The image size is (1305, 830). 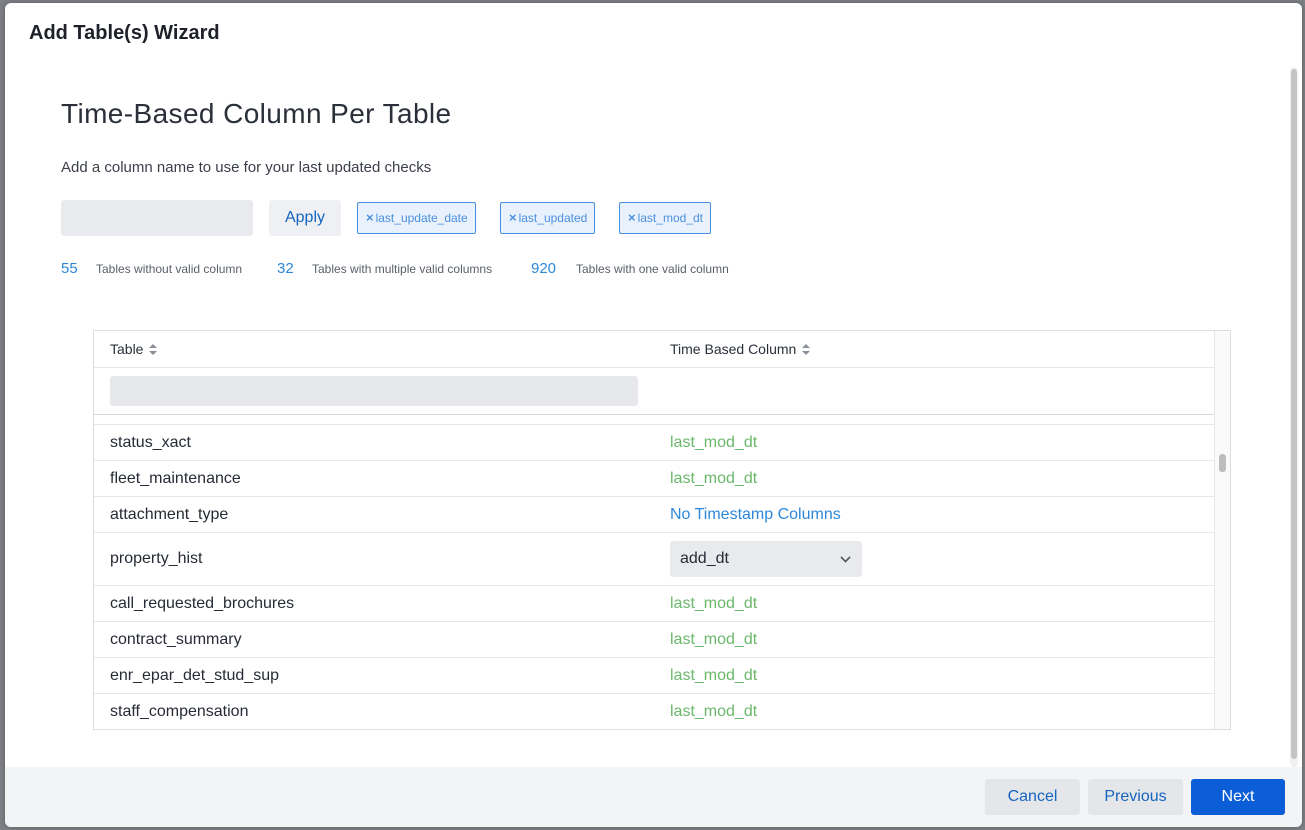 I want to click on table-row: call_requested_brochures last_mod_dt, so click(x=654, y=604).